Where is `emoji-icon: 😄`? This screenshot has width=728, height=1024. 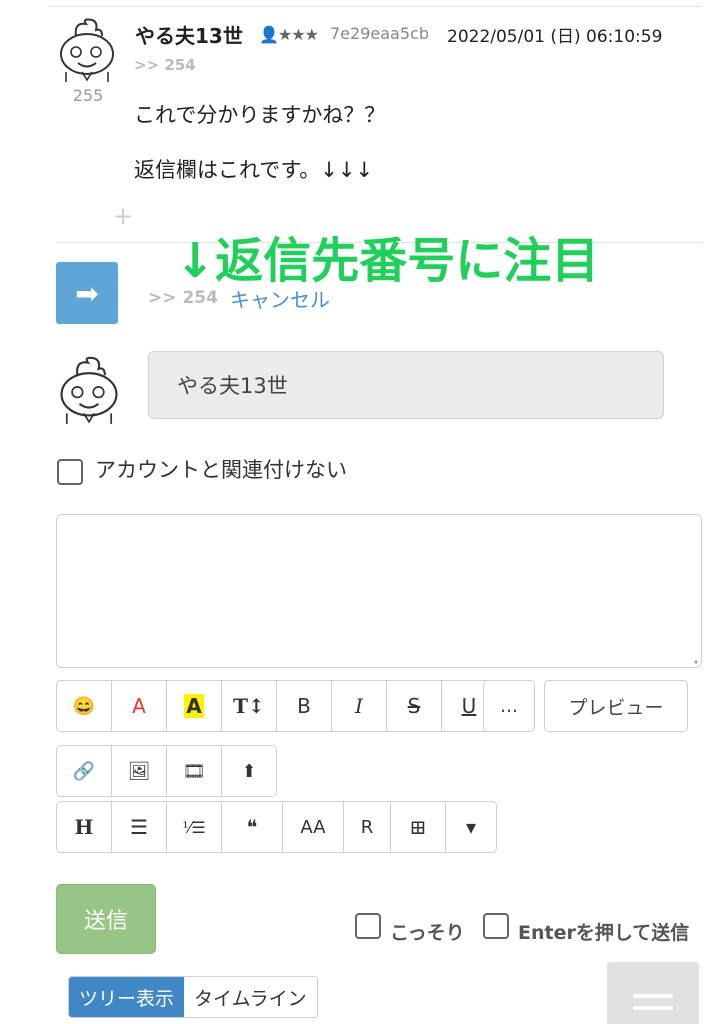
emoji-icon: 😄 is located at coordinates (84, 706).